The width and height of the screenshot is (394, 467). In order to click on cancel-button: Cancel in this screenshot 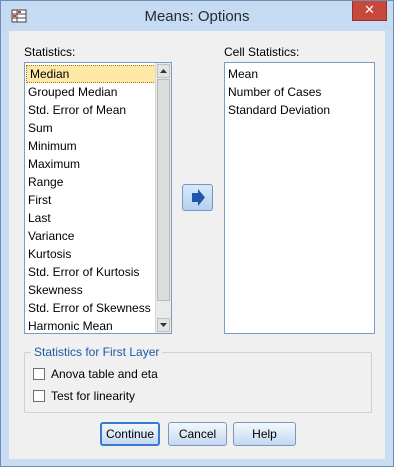, I will do `click(197, 434)`.